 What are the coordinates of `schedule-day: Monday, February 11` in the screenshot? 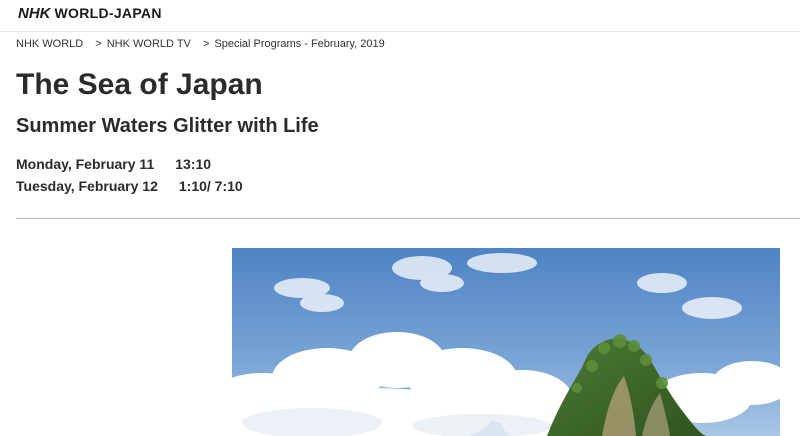 It's located at (85, 164).